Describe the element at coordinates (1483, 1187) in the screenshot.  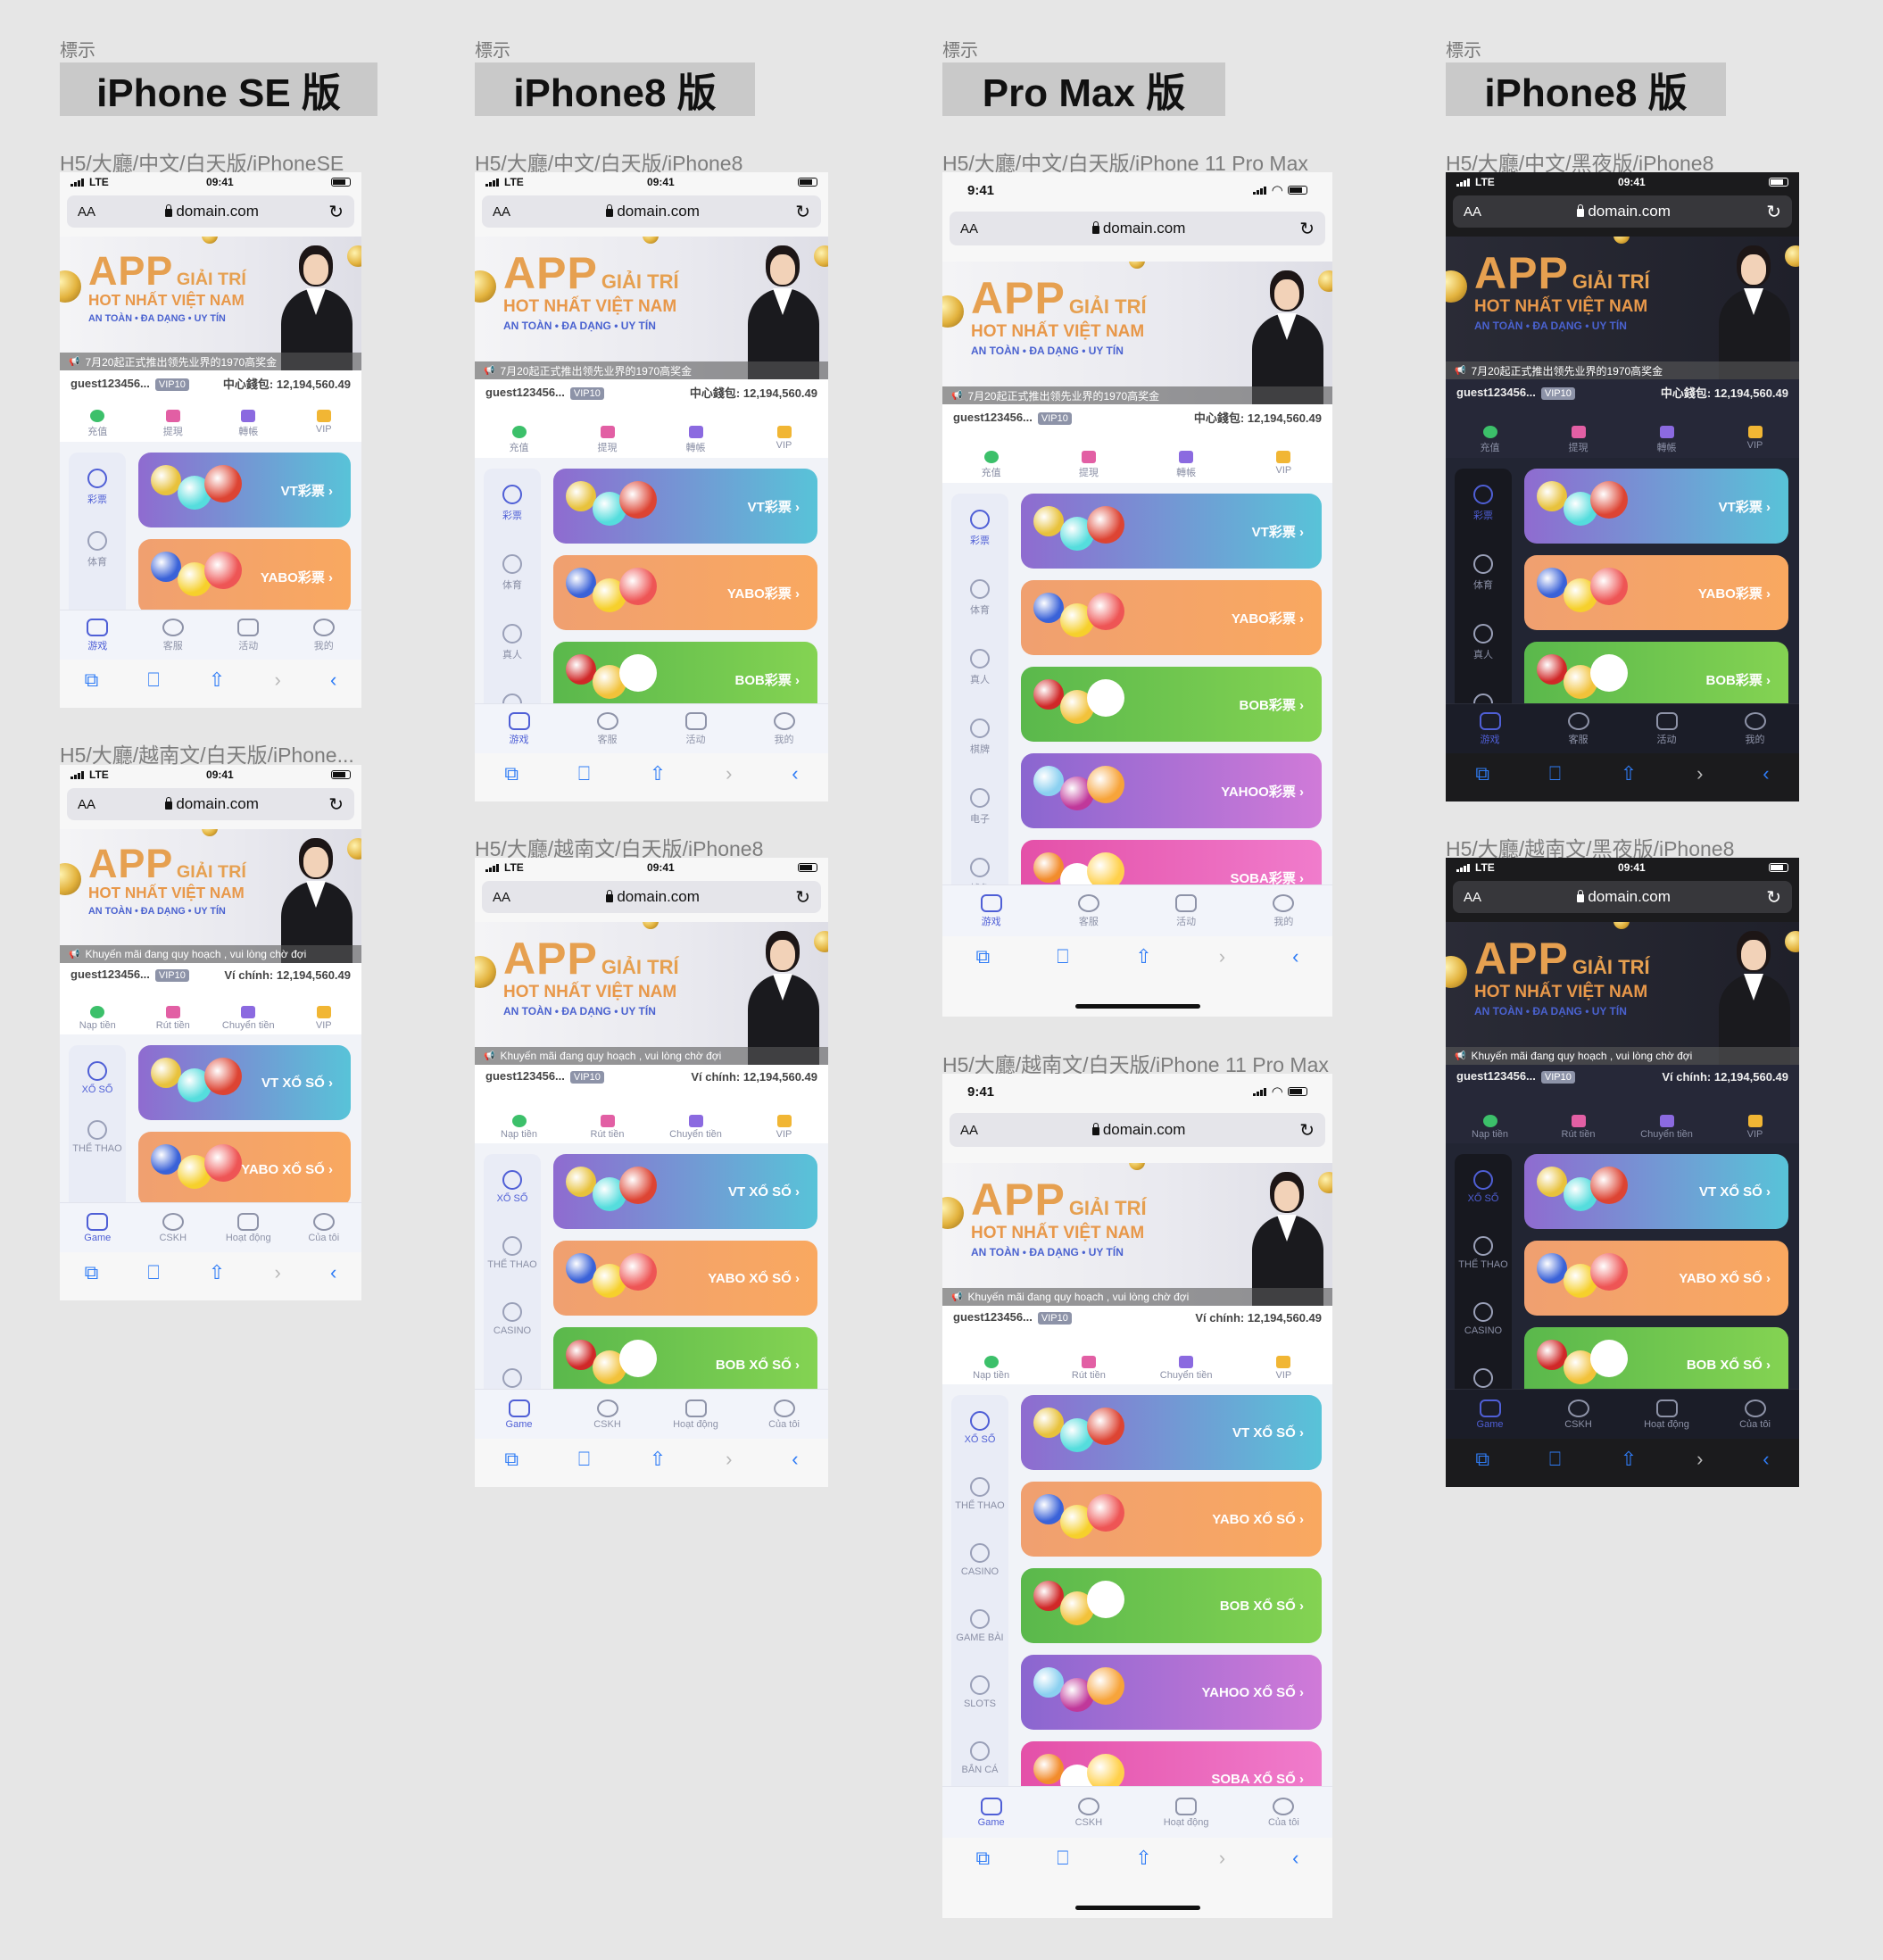
I see `category-lottery: XỔ SỐ` at that location.